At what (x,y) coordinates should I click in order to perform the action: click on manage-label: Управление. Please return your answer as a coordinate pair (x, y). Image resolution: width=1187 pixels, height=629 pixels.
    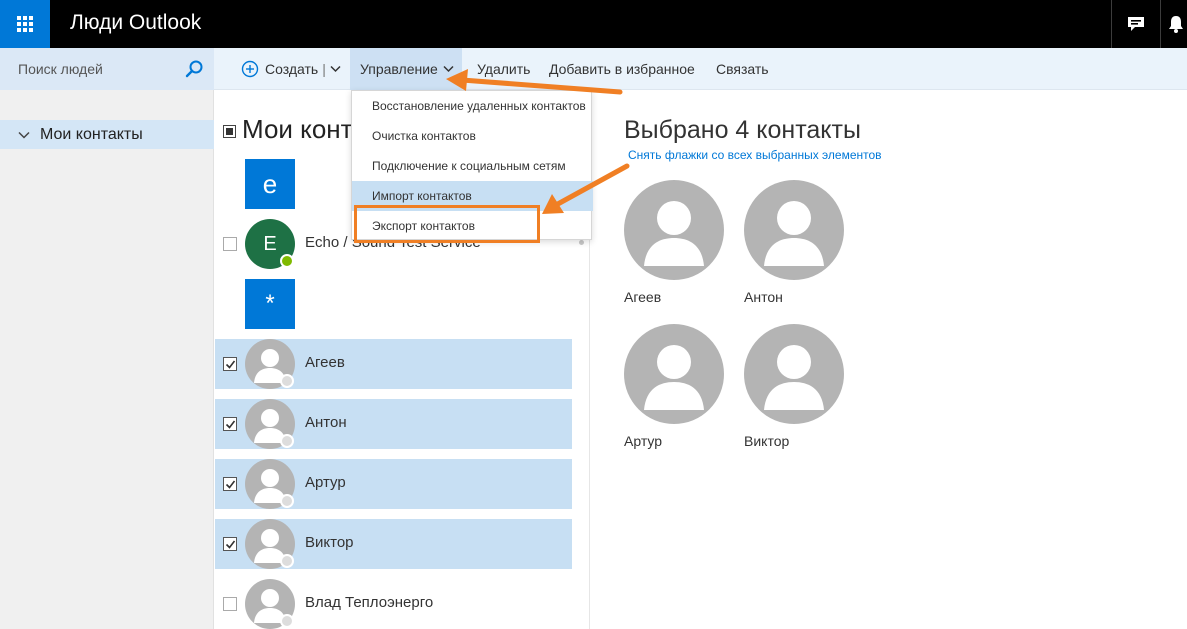
    Looking at the image, I should click on (399, 69).